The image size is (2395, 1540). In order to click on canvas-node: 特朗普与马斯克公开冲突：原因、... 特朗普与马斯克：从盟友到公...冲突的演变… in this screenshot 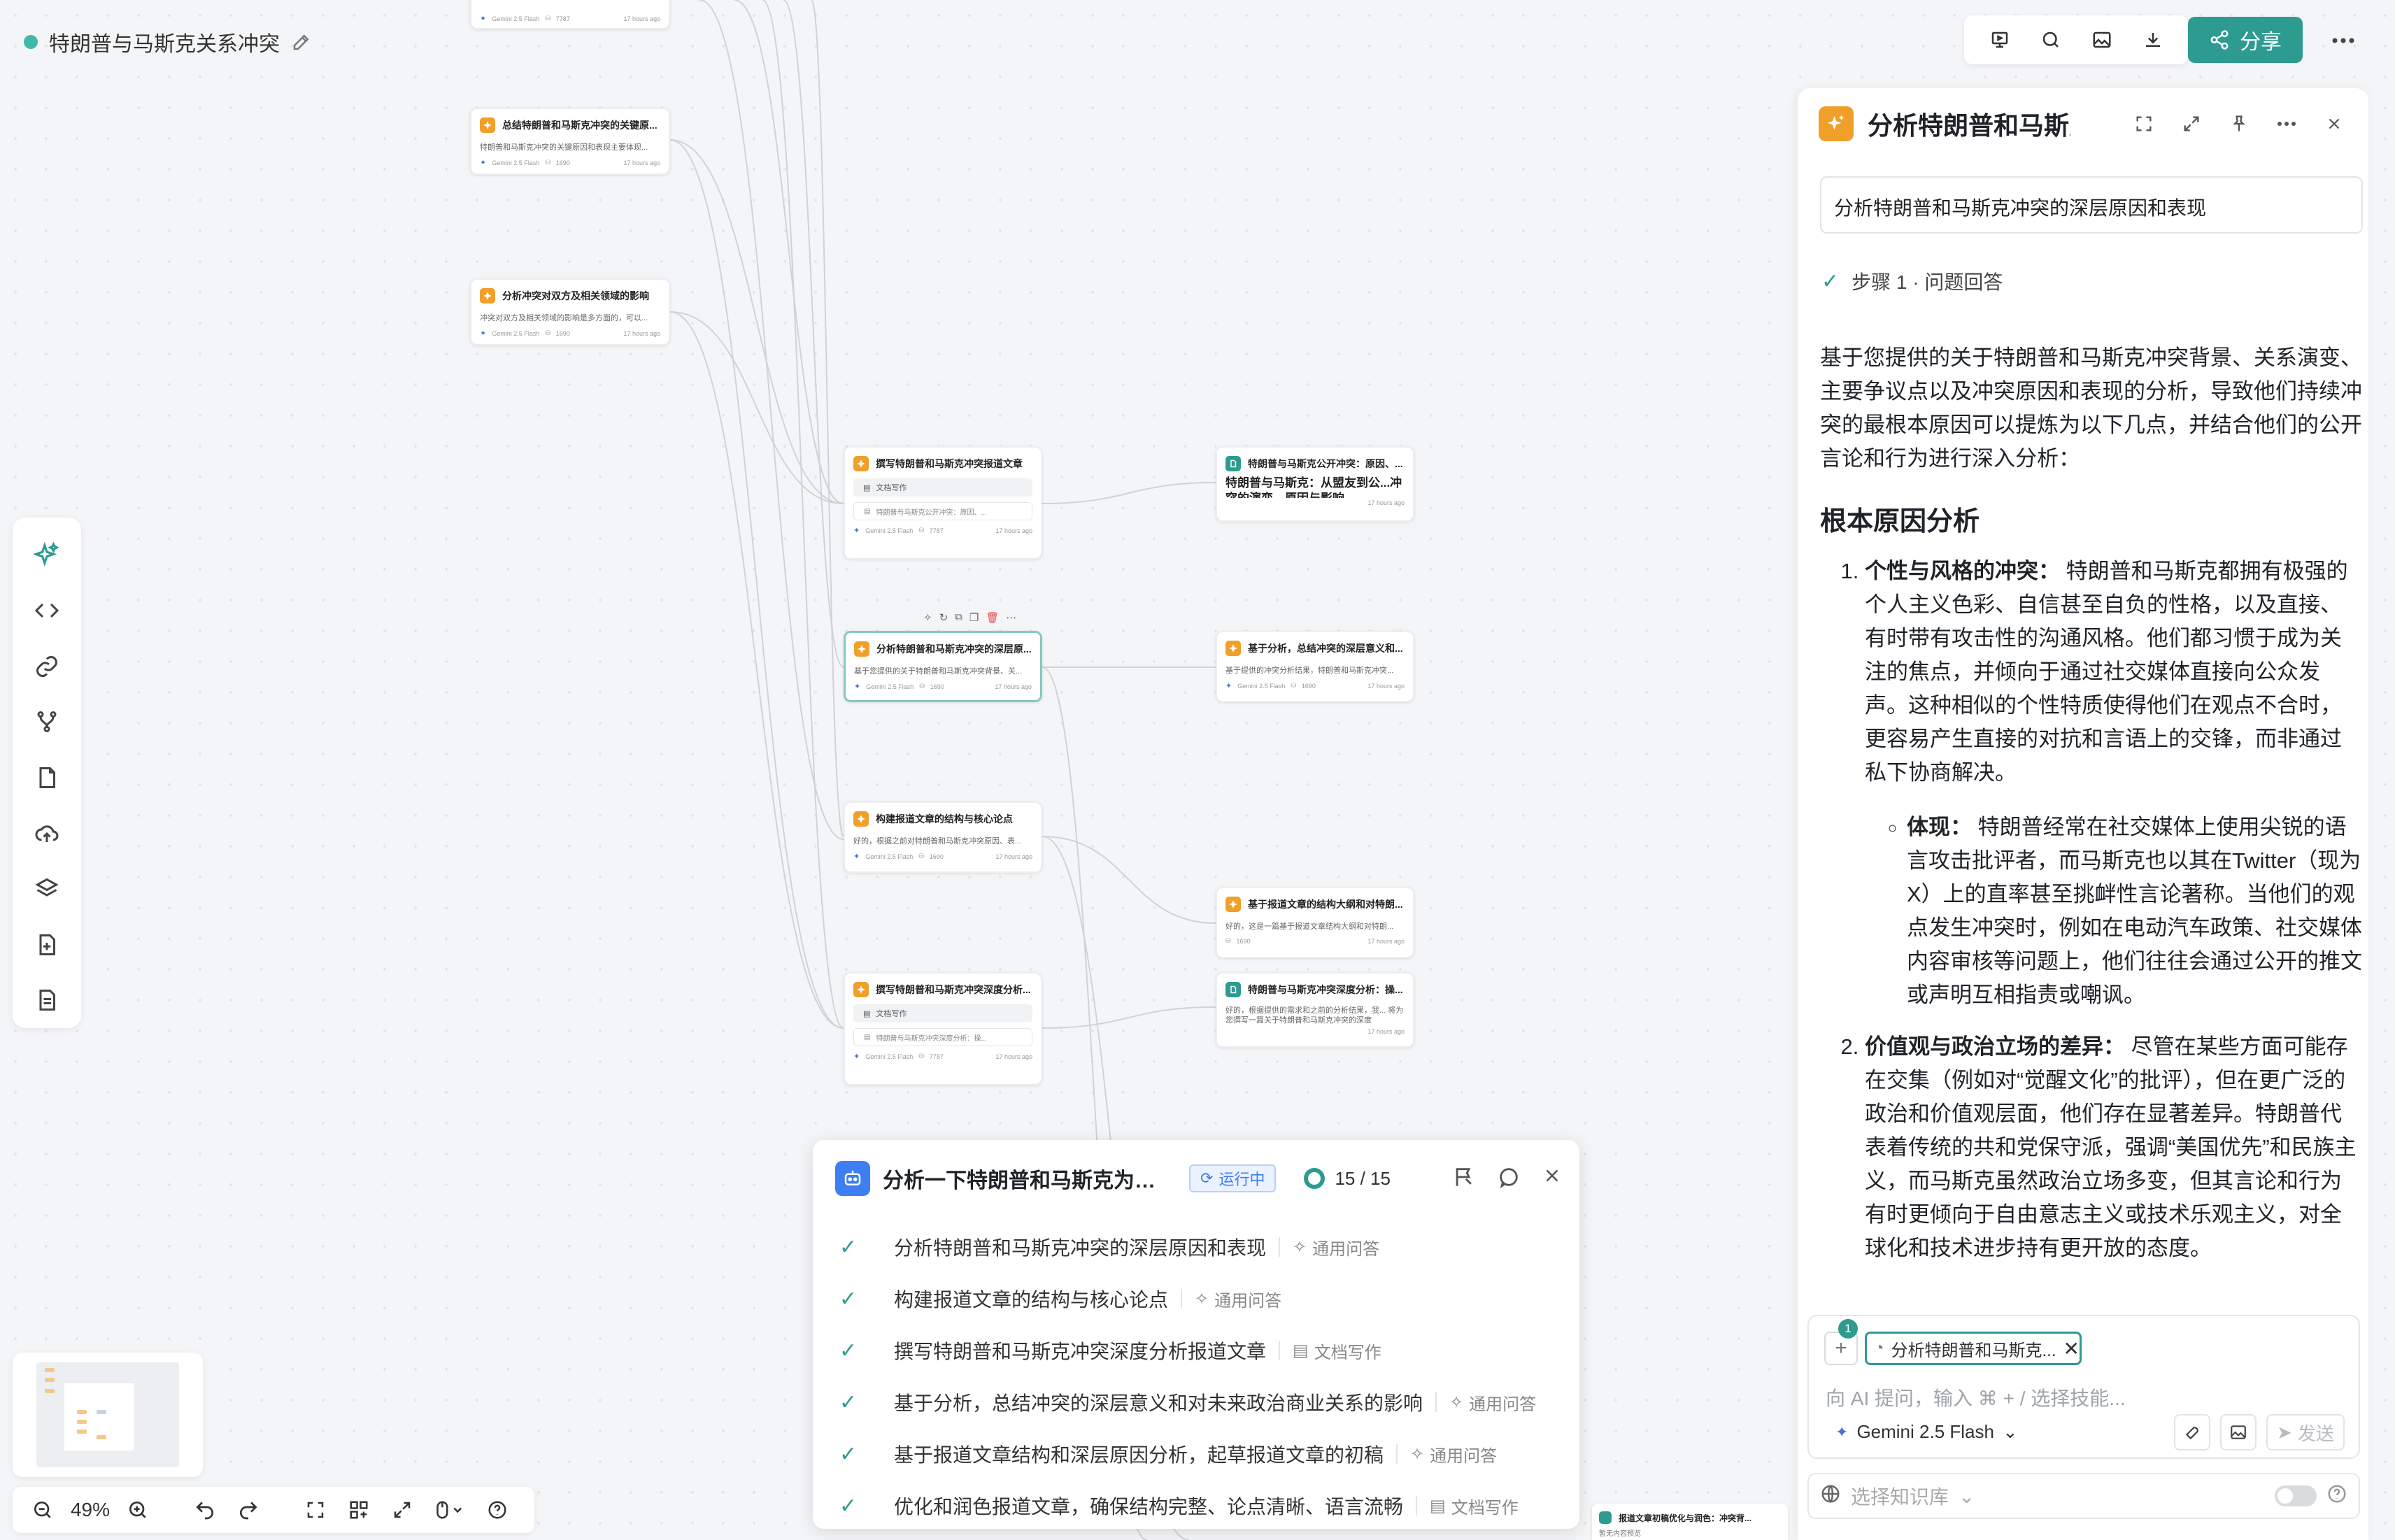, I will do `click(1315, 484)`.